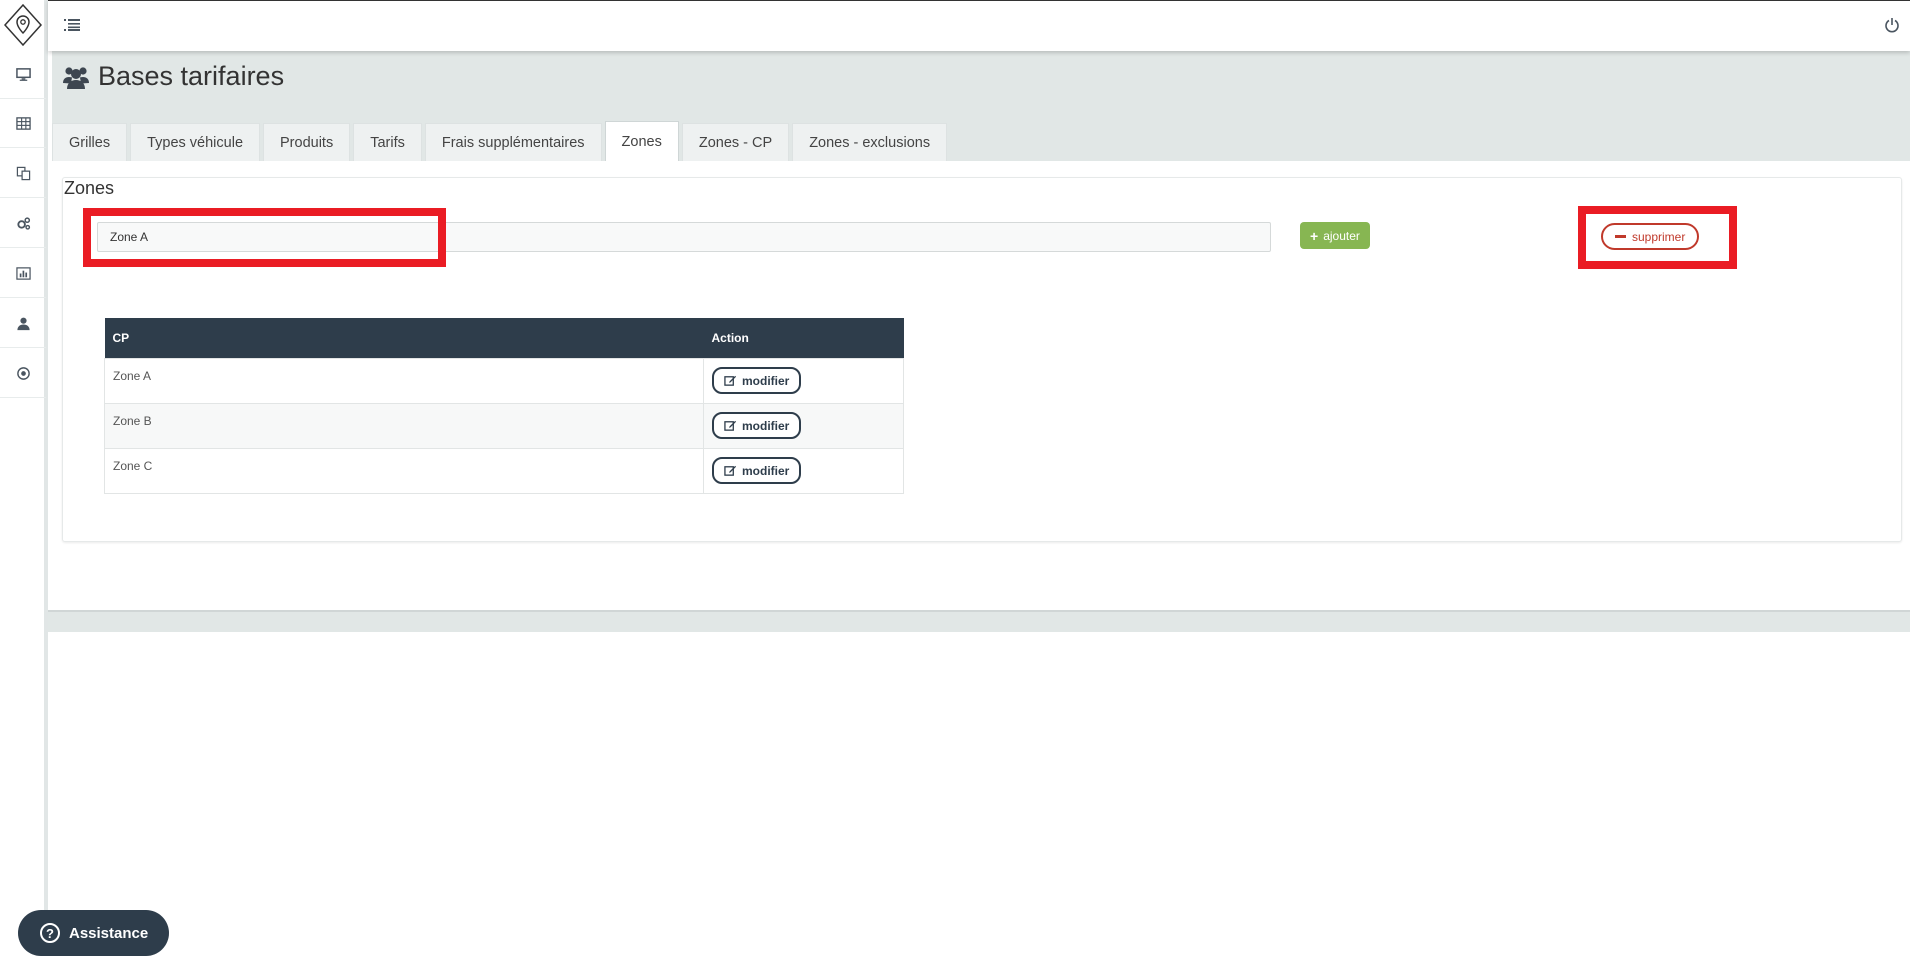 This screenshot has width=1910, height=956. Describe the element at coordinates (404, 425) in the screenshot. I see `zone-name-cell: Zone B` at that location.